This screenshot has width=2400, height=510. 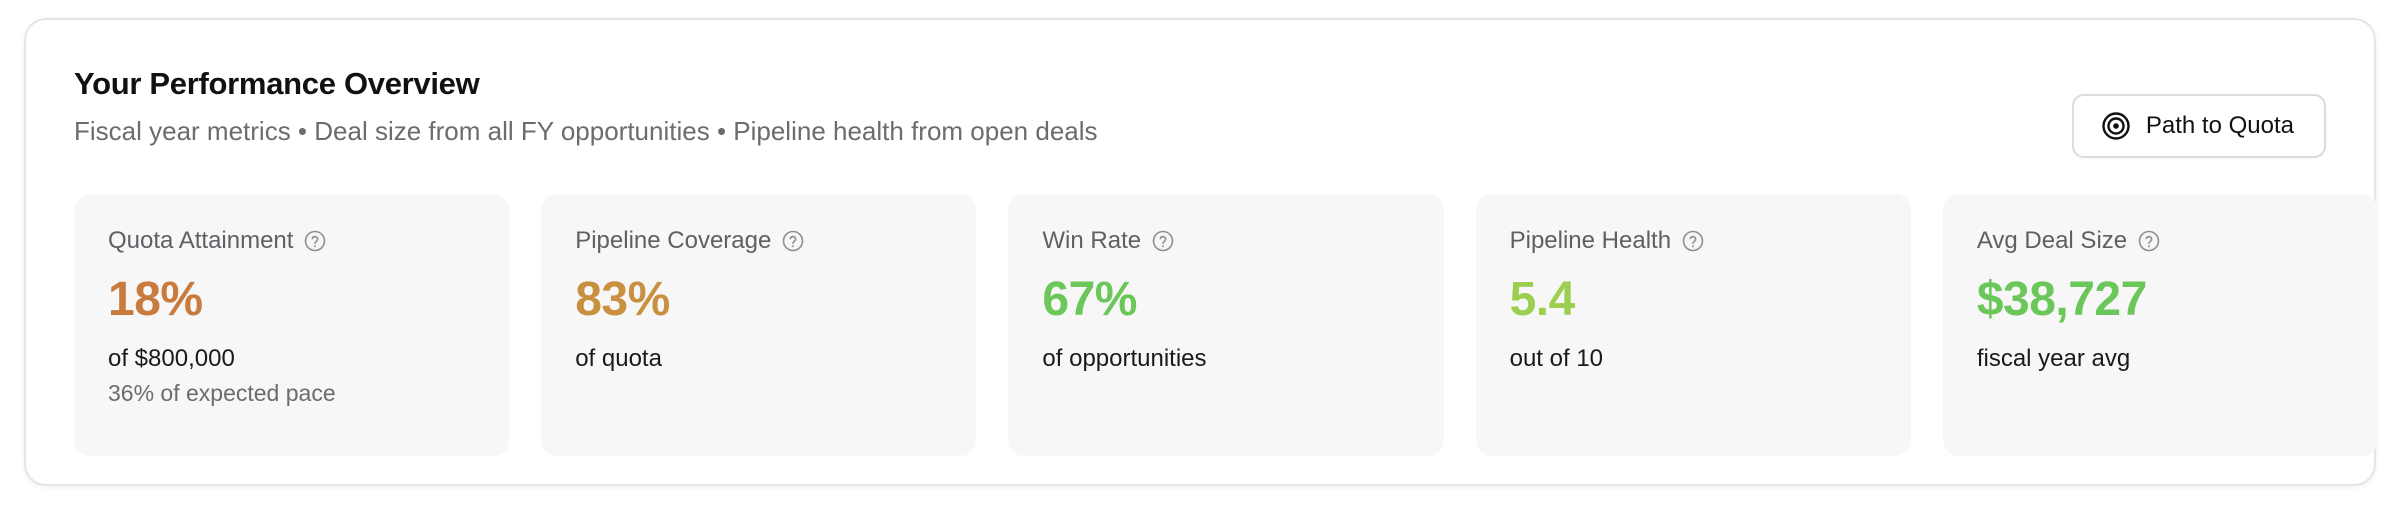 What do you see at coordinates (2062, 299) in the screenshot?
I see `metric-value: $38,727` at bounding box center [2062, 299].